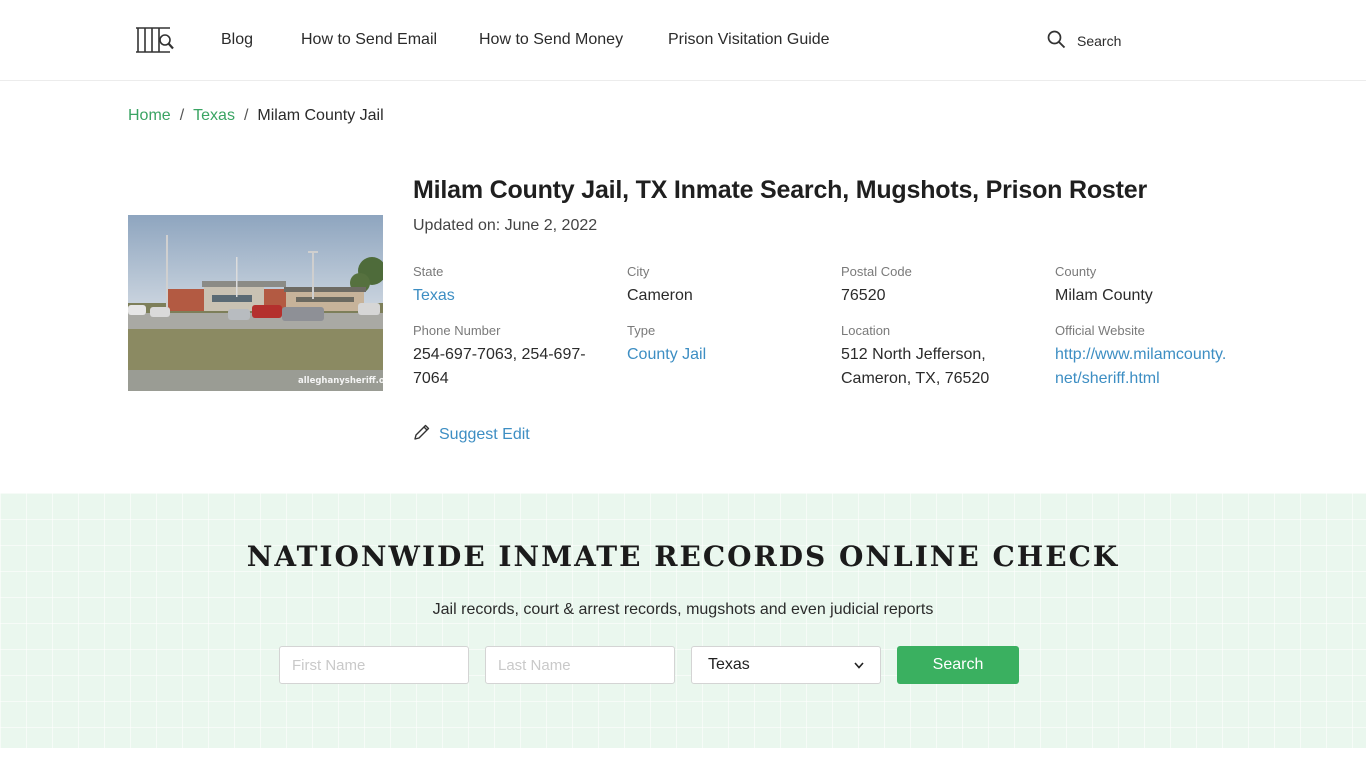 The height and width of the screenshot is (768, 1366). What do you see at coordinates (1155, 286) in the screenshot?
I see `field-county: County Milam County` at bounding box center [1155, 286].